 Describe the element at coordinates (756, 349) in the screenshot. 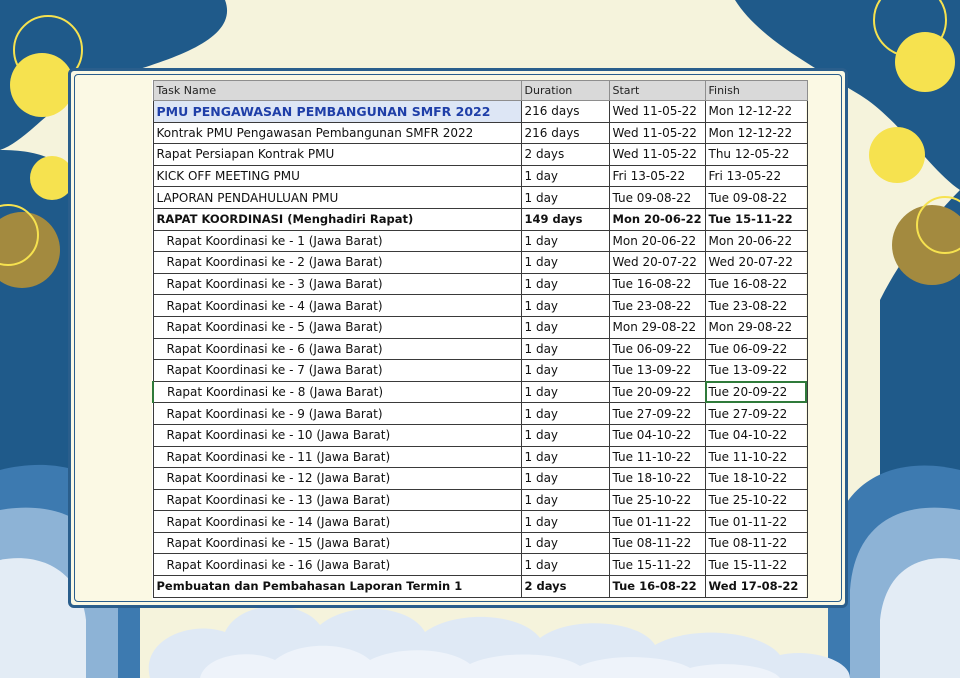

I see `finish-cell: Tue 06-09-22` at that location.